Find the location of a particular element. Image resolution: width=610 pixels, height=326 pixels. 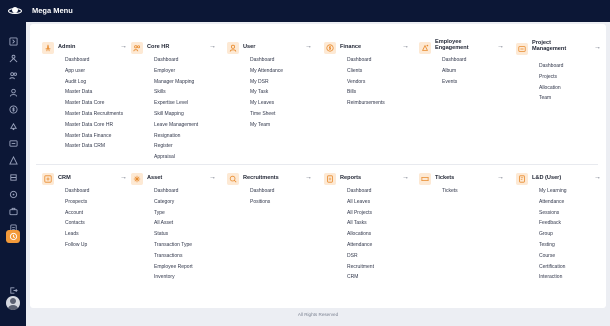

menu-header-finance: Finance → is located at coordinates (365, 49).